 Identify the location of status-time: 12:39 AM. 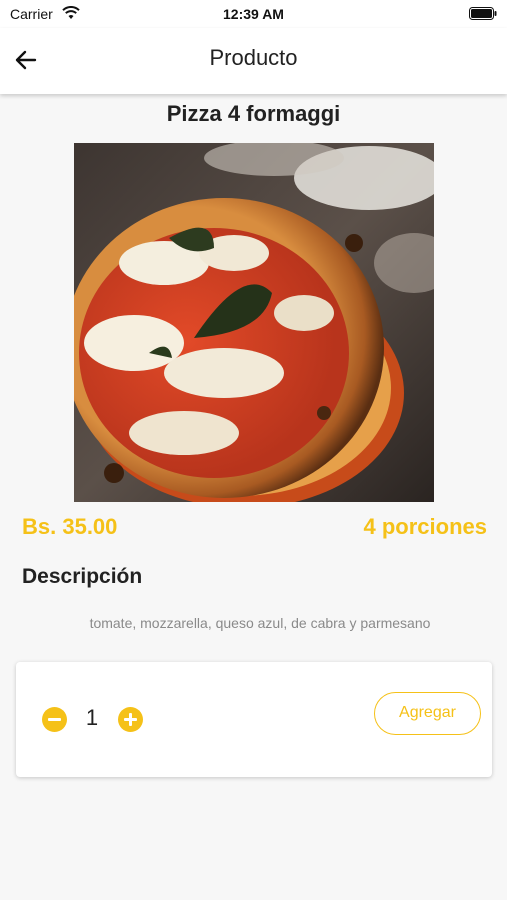
(253, 14).